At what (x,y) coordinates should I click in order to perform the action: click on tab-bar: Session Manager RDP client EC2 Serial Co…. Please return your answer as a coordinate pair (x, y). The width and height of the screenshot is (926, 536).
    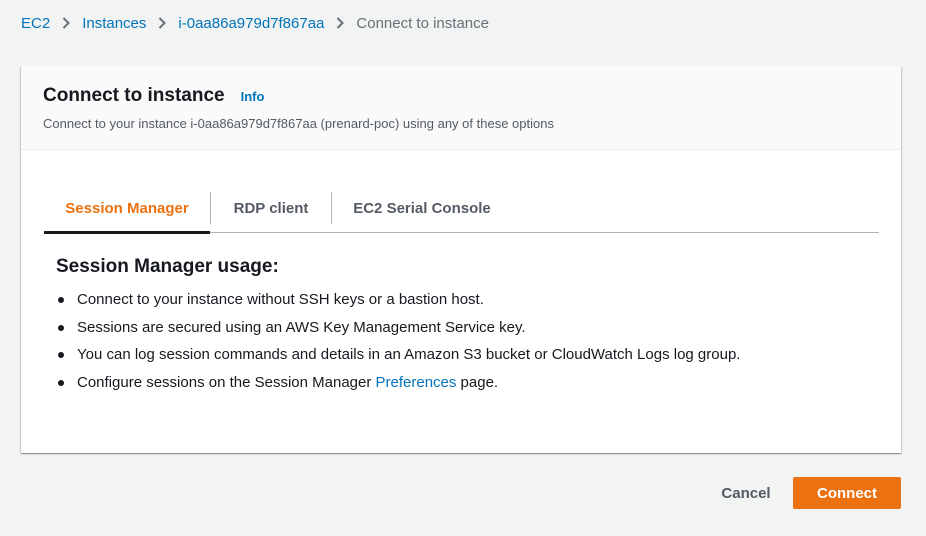
    Looking at the image, I should click on (461, 209).